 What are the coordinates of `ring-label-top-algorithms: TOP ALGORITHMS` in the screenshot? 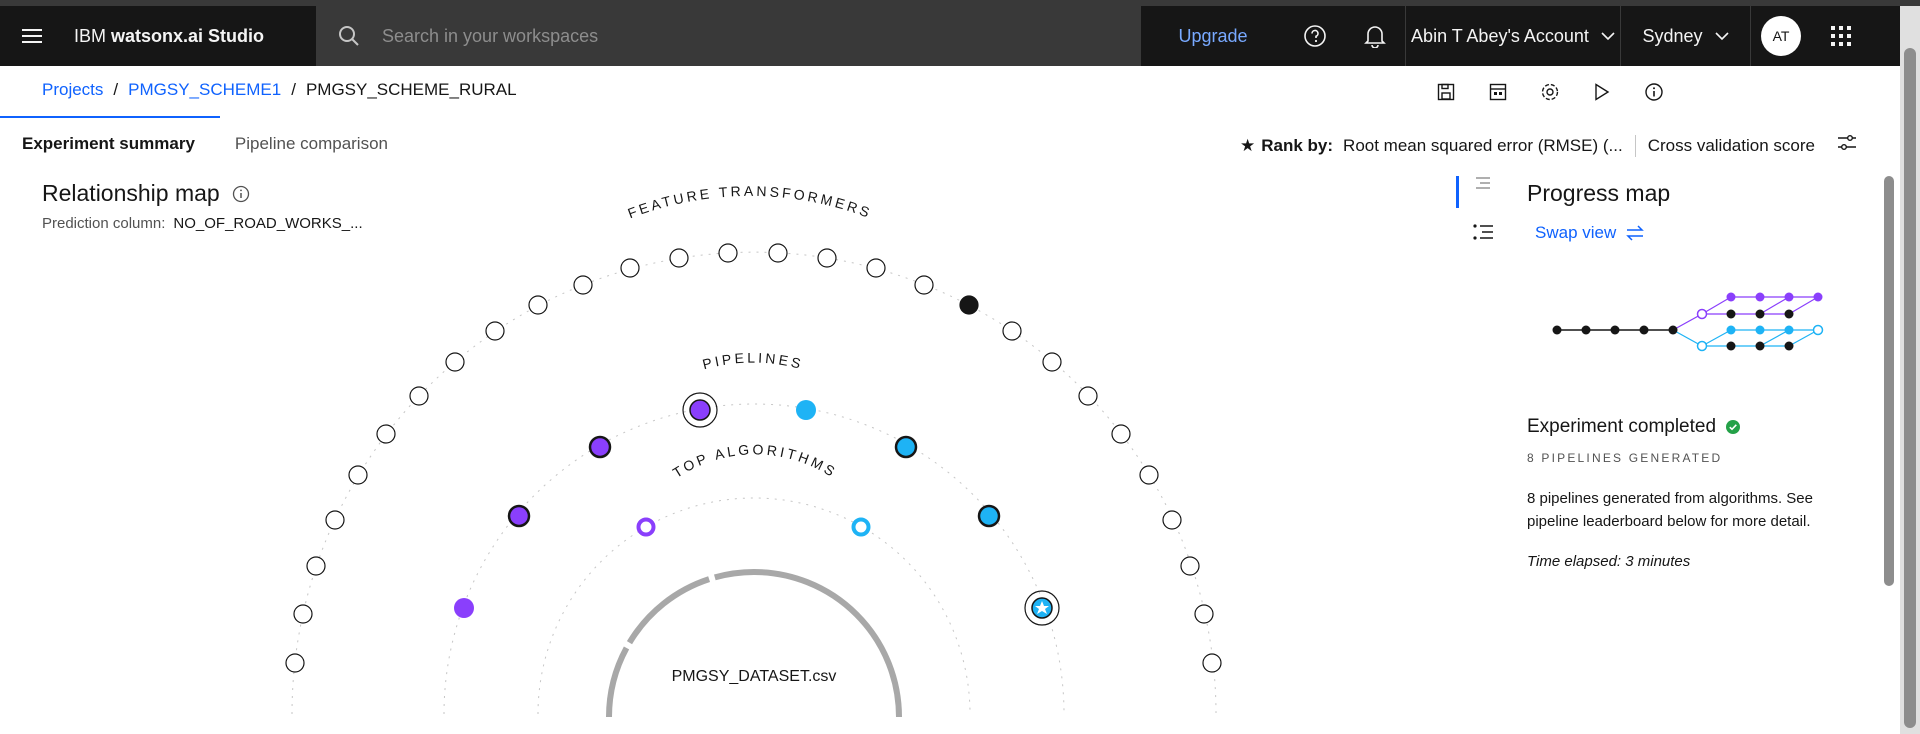 It's located at (755, 461).